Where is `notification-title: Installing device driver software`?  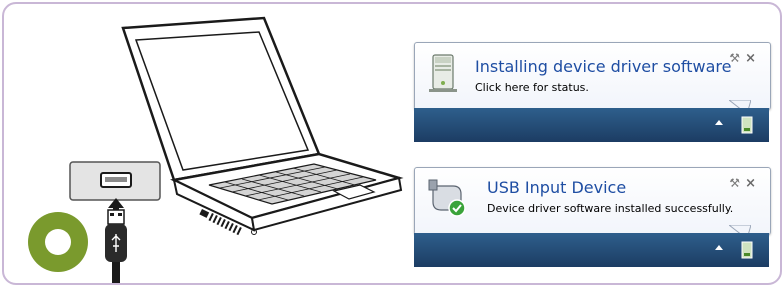
notification-title: Installing device driver software is located at coordinates (603, 66).